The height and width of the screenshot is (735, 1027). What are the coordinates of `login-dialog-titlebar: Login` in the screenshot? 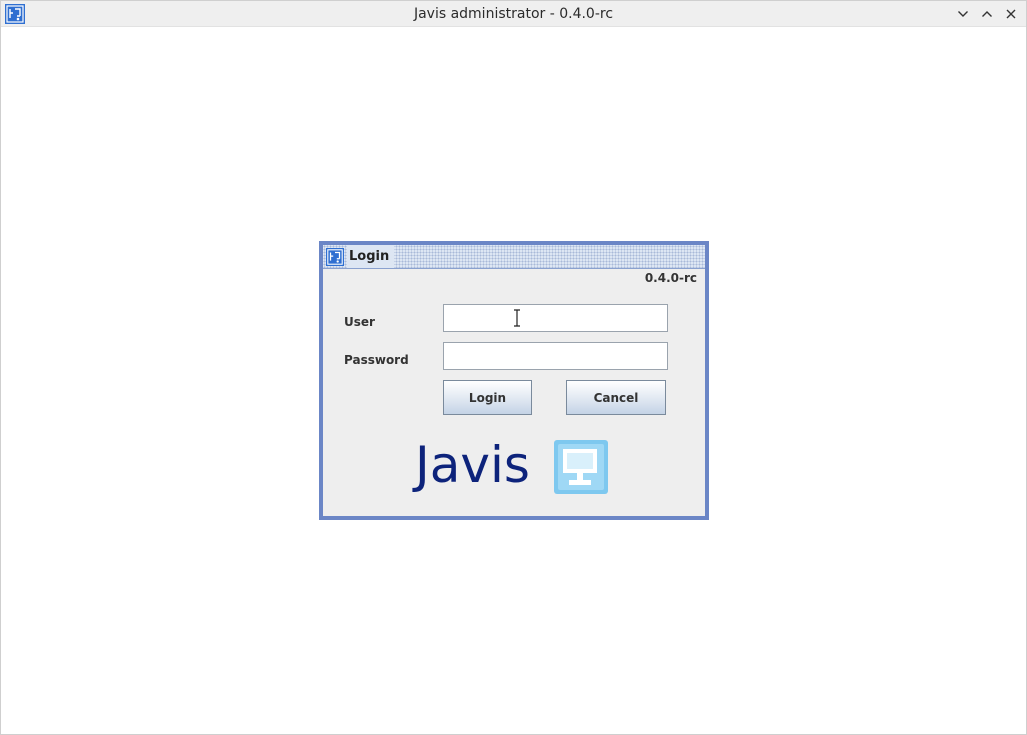 It's located at (514, 257).